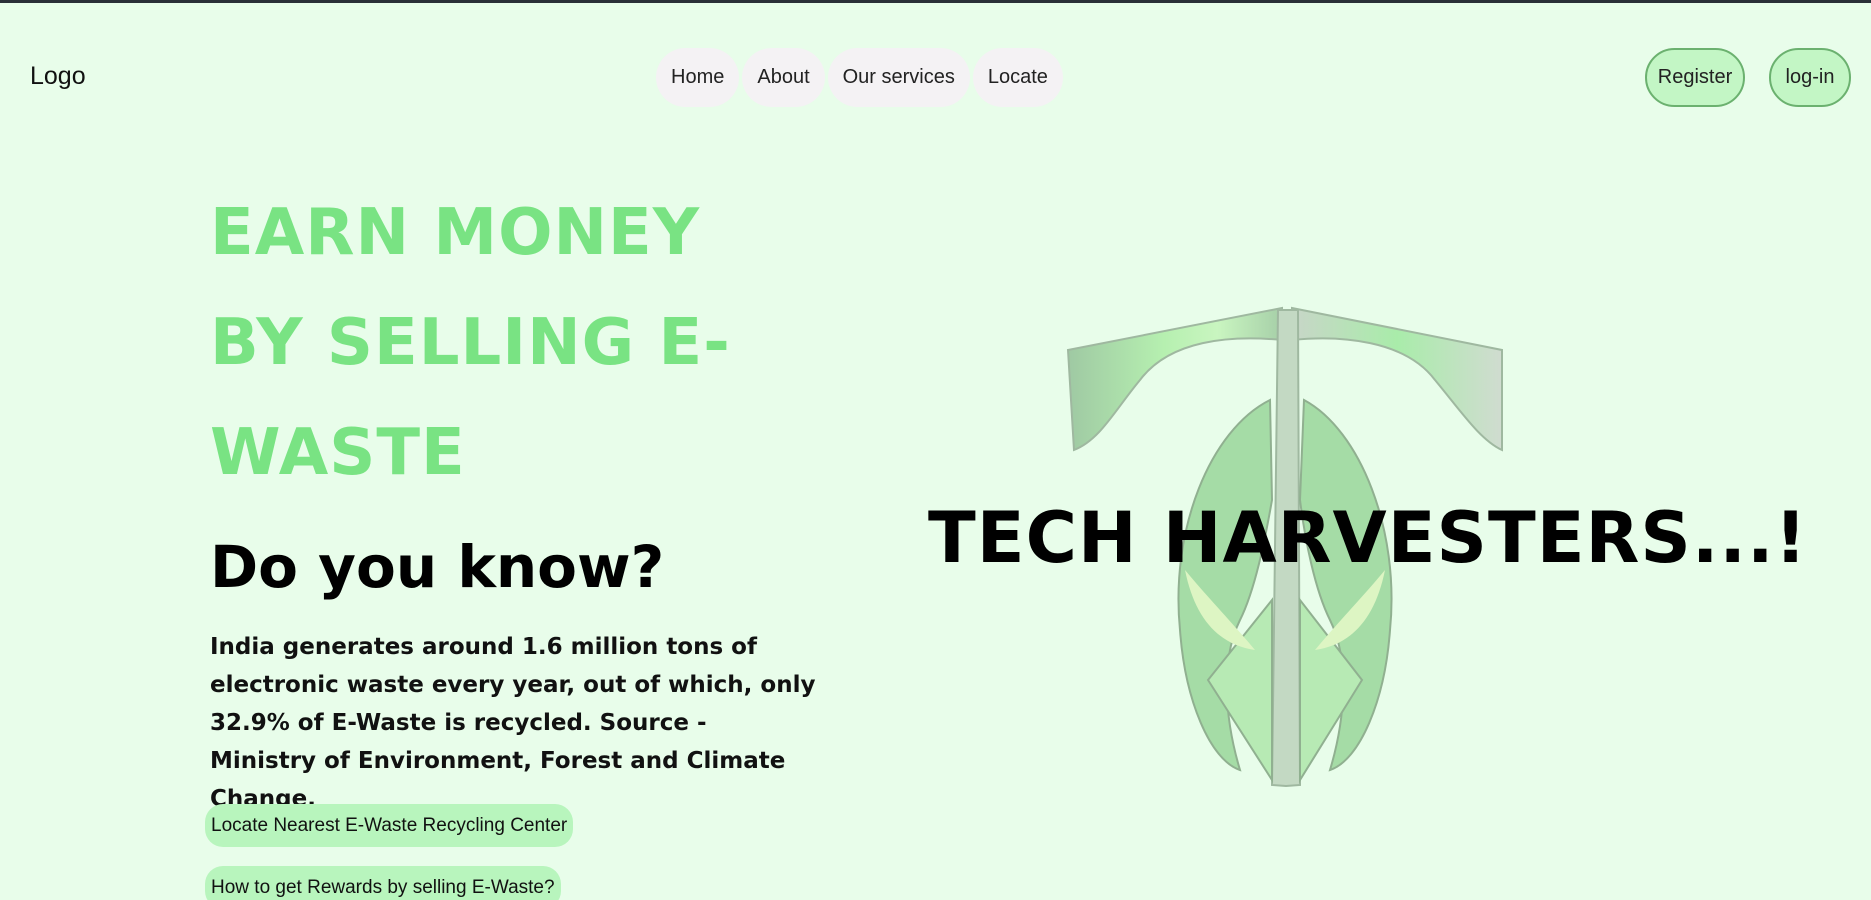 The width and height of the screenshot is (1871, 900). I want to click on nav-about: About, so click(783, 77).